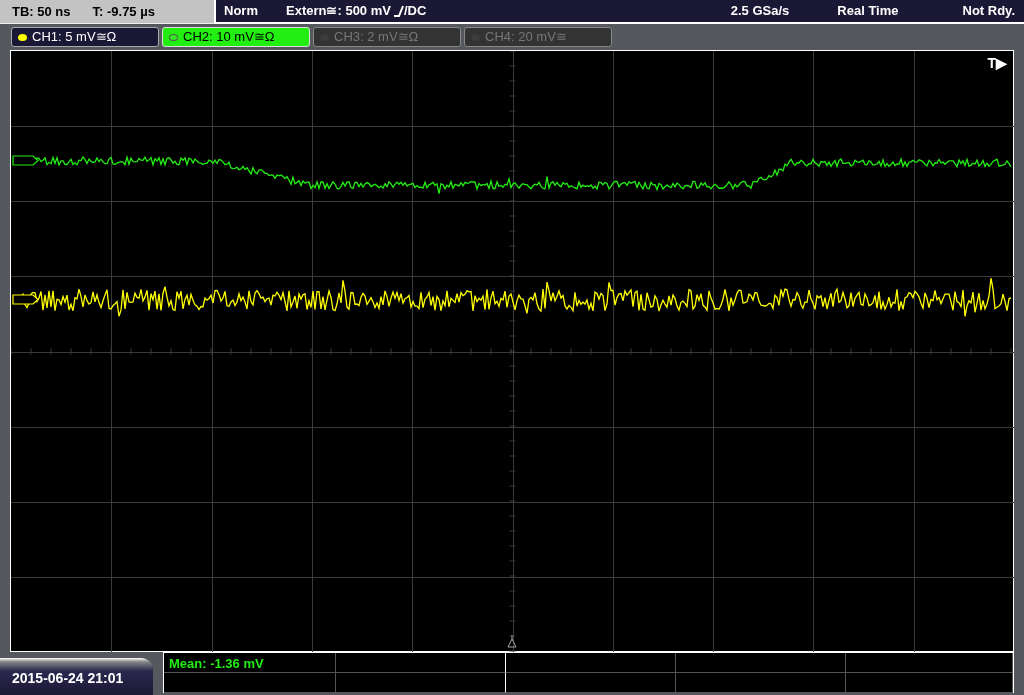 The width and height of the screenshot is (1024, 695). What do you see at coordinates (868, 11) in the screenshot?
I see `acquisition-mode-label: Real Time` at bounding box center [868, 11].